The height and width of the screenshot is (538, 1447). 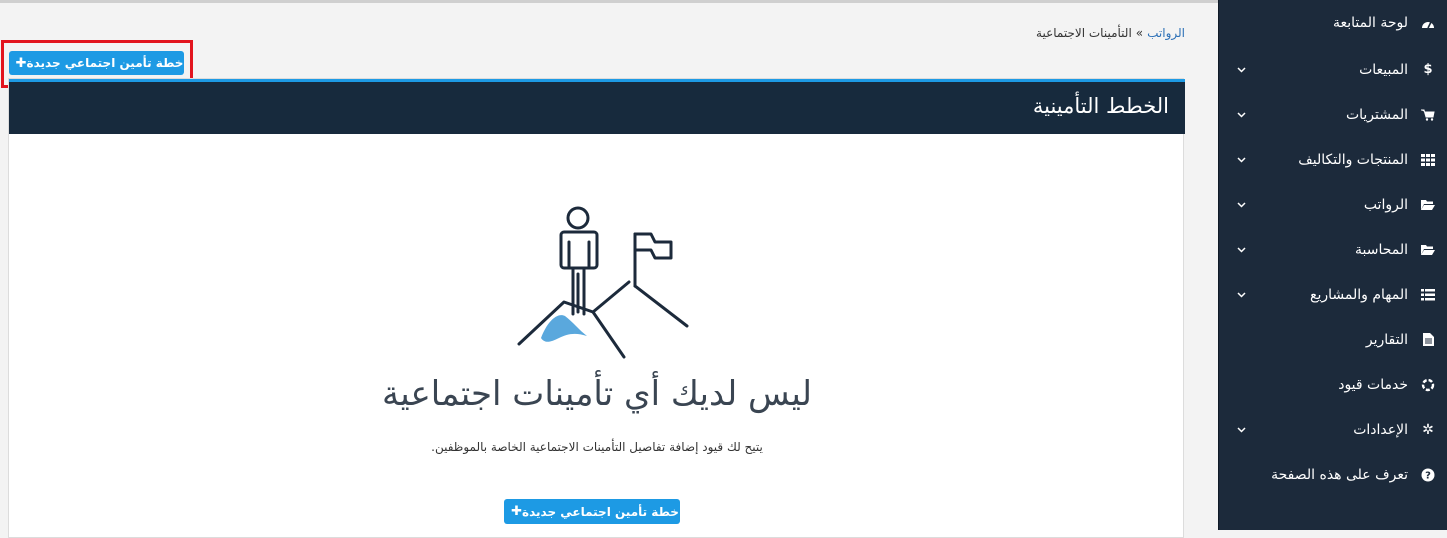 I want to click on sidebar-item-label: خدمات قيود, so click(x=1373, y=384).